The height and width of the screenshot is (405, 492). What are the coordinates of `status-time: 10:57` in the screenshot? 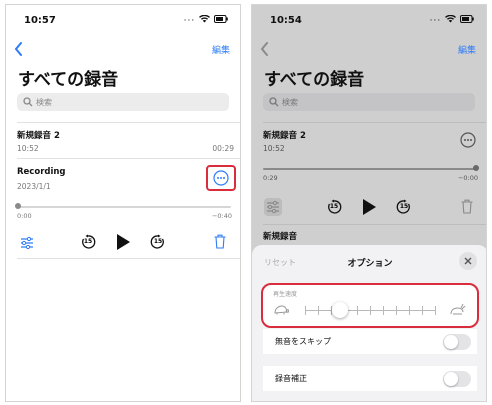 It's located at (40, 20).